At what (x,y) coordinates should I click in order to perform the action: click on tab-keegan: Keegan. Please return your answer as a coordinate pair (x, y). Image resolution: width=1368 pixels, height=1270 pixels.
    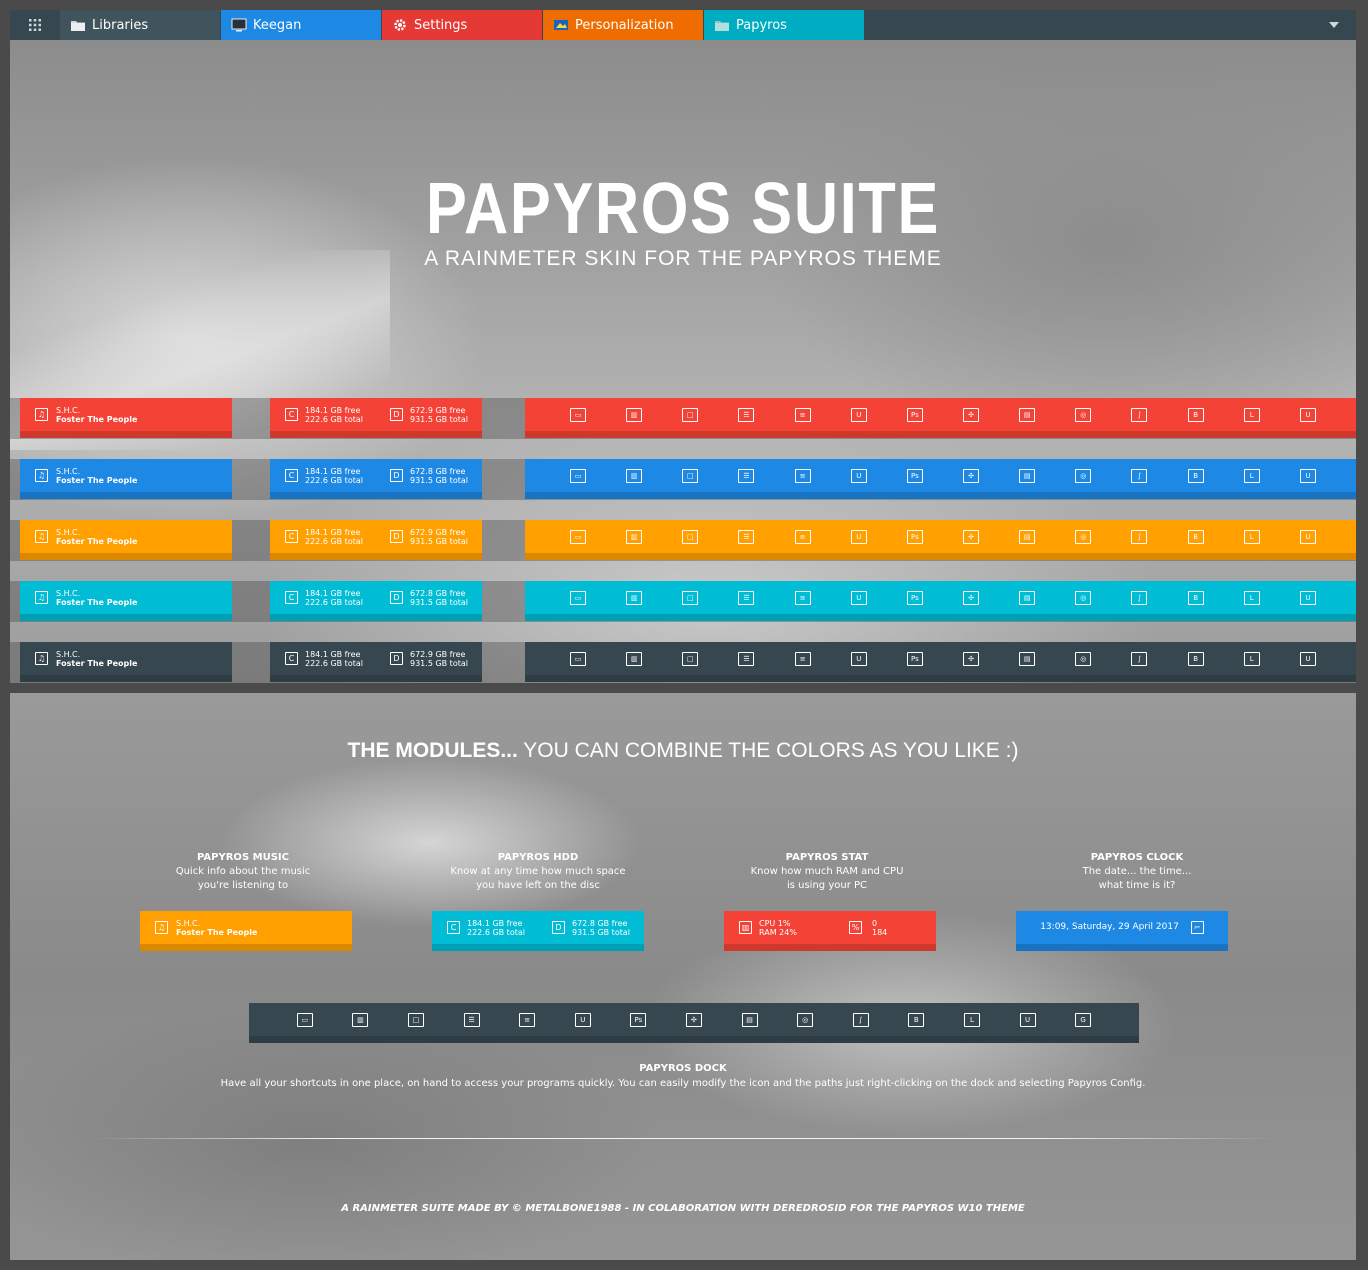
    Looking at the image, I should click on (301, 25).